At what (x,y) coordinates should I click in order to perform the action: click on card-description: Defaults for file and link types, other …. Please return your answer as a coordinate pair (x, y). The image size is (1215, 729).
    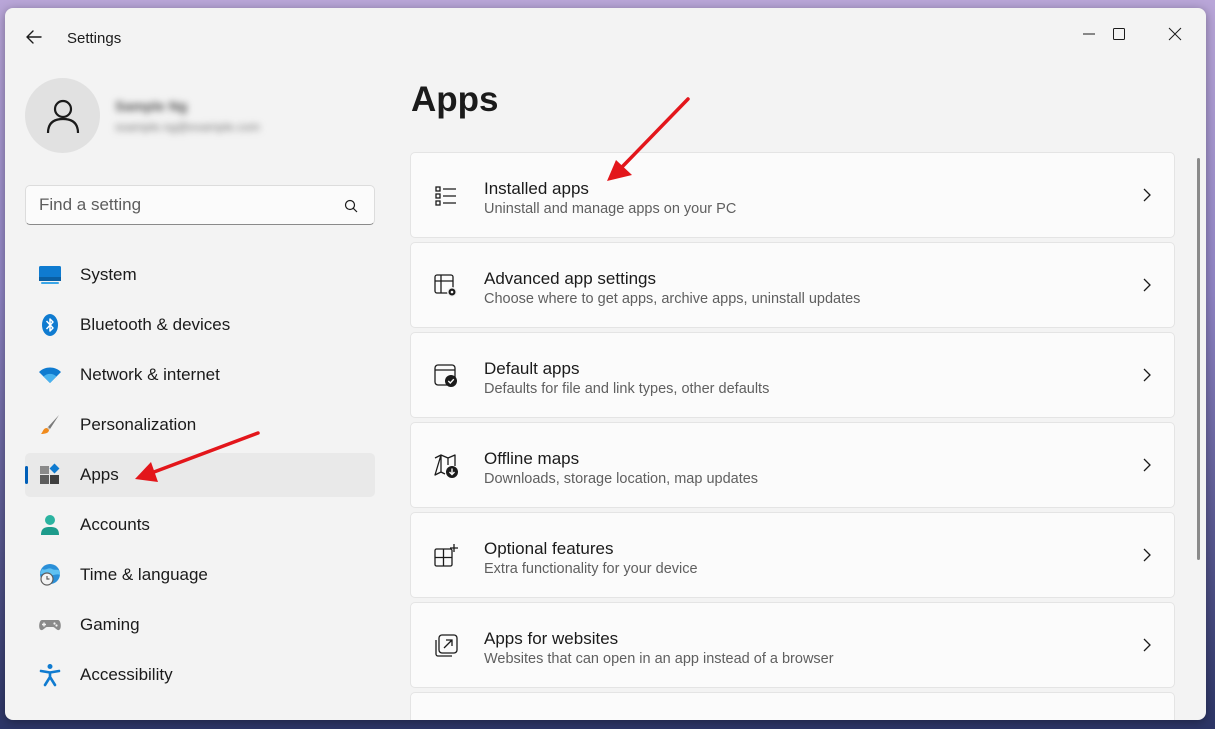
    Looking at the image, I should click on (627, 389).